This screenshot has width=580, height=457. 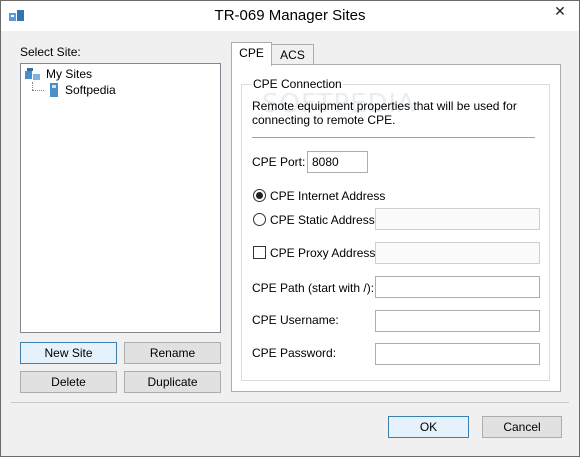 What do you see at coordinates (251, 54) in the screenshot?
I see `tab-cpe: CPE` at bounding box center [251, 54].